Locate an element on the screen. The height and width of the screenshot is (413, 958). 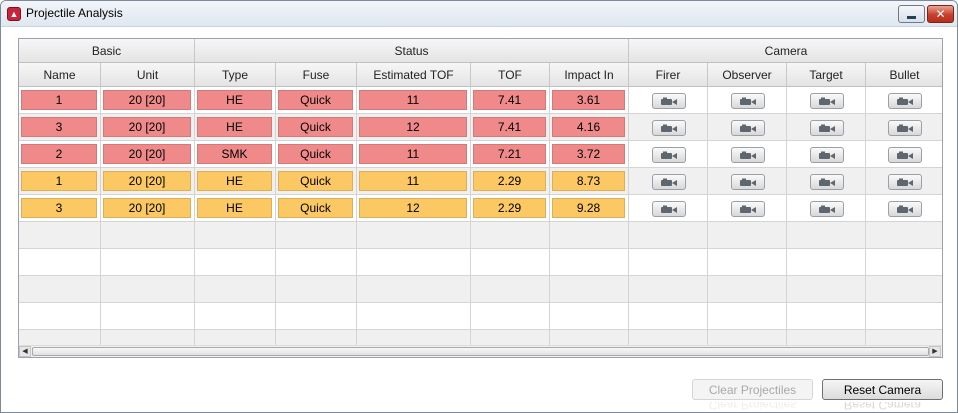
status-cell-impact-in: 4.16 is located at coordinates (588, 127).